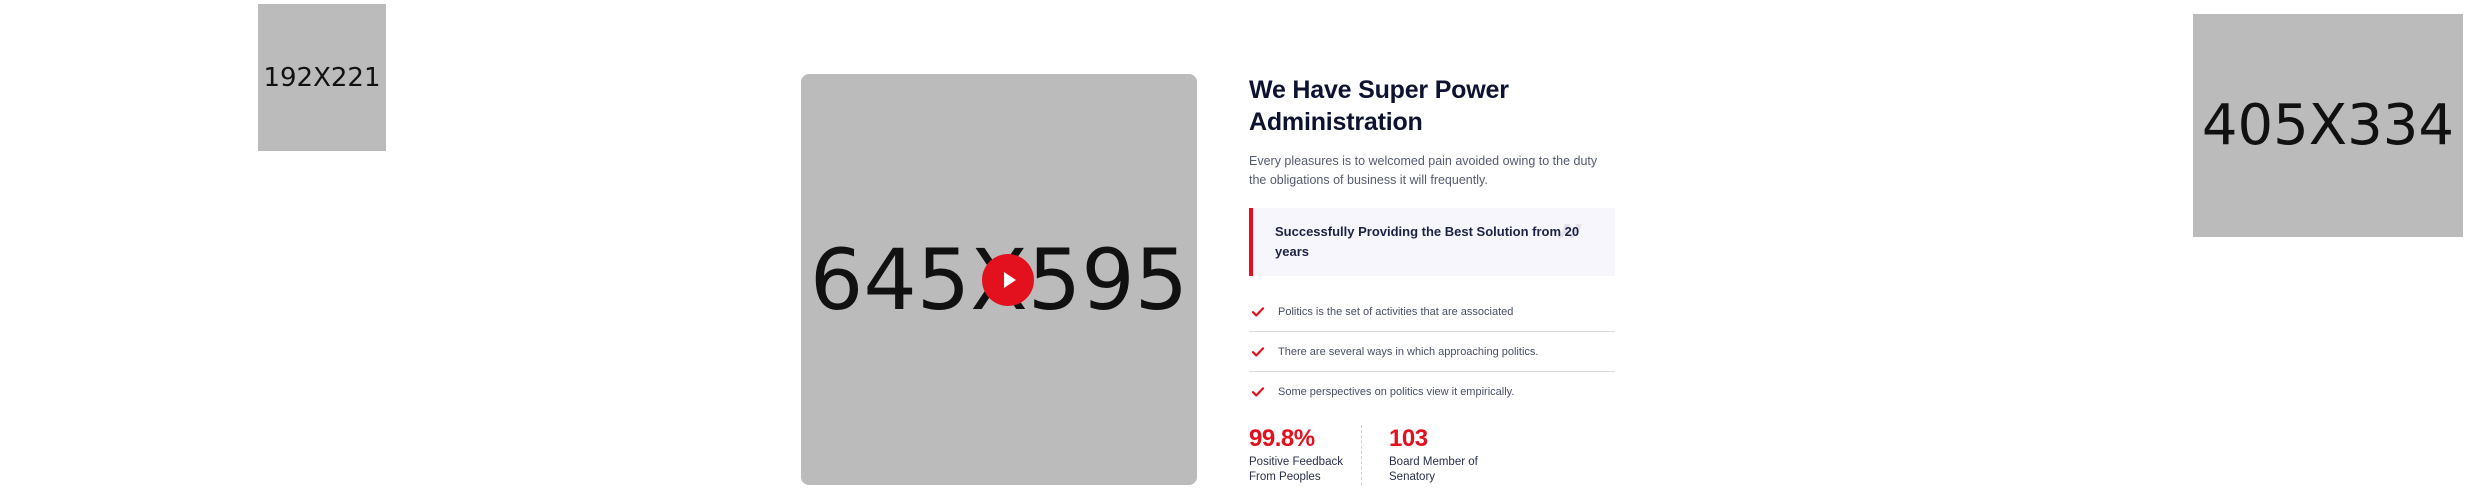 This screenshot has height=499, width=2474. What do you see at coordinates (1446, 455) in the screenshot?
I see `stat-board-members: 103 Board Member of Senatory` at bounding box center [1446, 455].